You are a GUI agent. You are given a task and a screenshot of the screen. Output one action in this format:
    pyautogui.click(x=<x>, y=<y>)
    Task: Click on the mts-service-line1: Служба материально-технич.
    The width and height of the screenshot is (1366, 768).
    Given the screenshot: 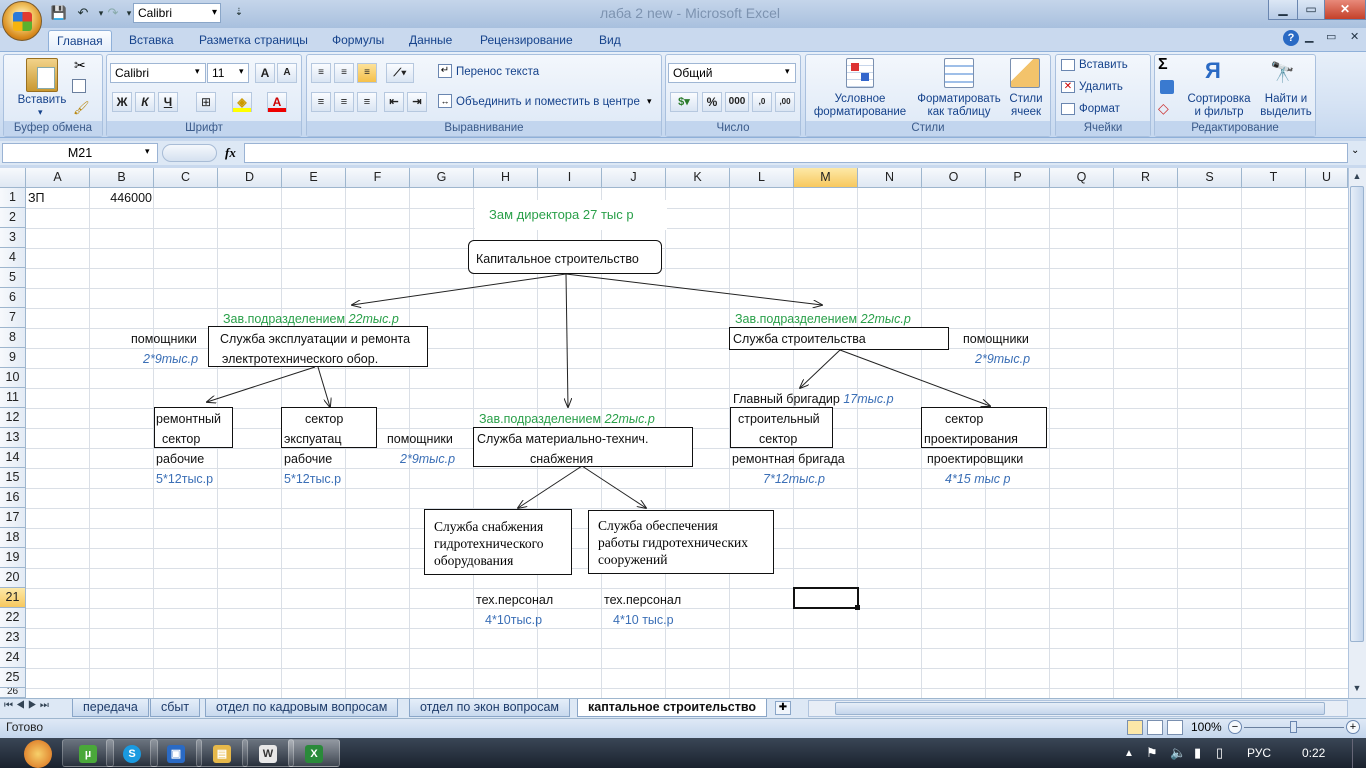 What is the action you would take?
    pyautogui.click(x=563, y=439)
    